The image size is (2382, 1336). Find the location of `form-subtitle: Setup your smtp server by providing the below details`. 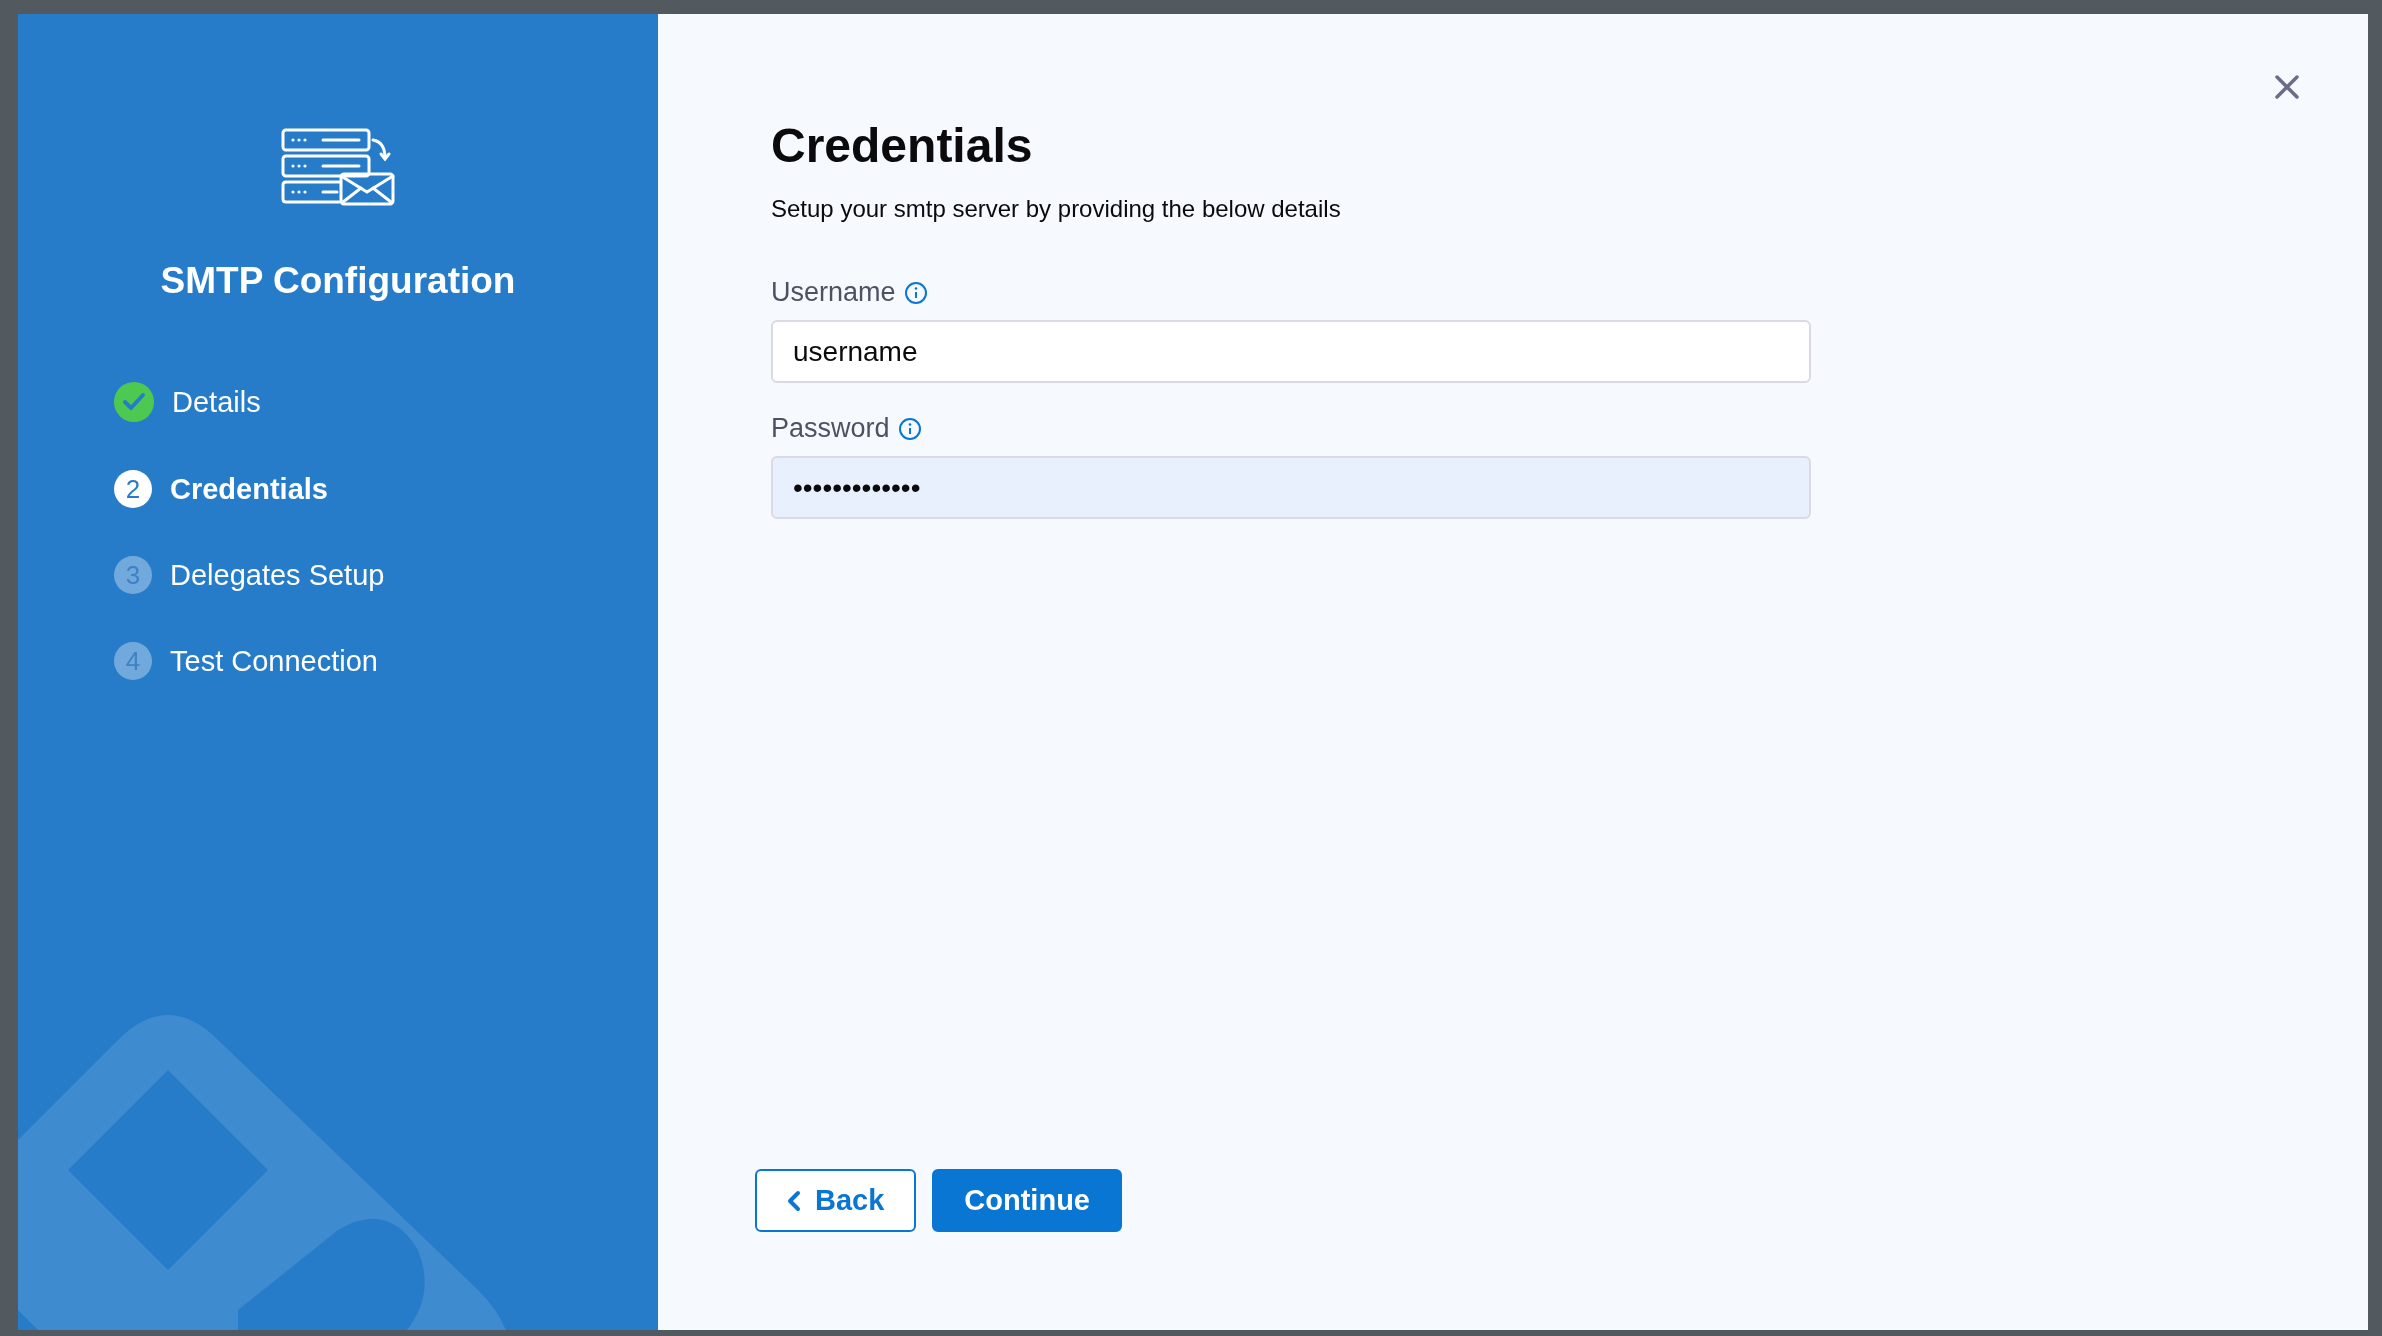

form-subtitle: Setup your smtp server by providing the below details is located at coordinates (1056, 209).